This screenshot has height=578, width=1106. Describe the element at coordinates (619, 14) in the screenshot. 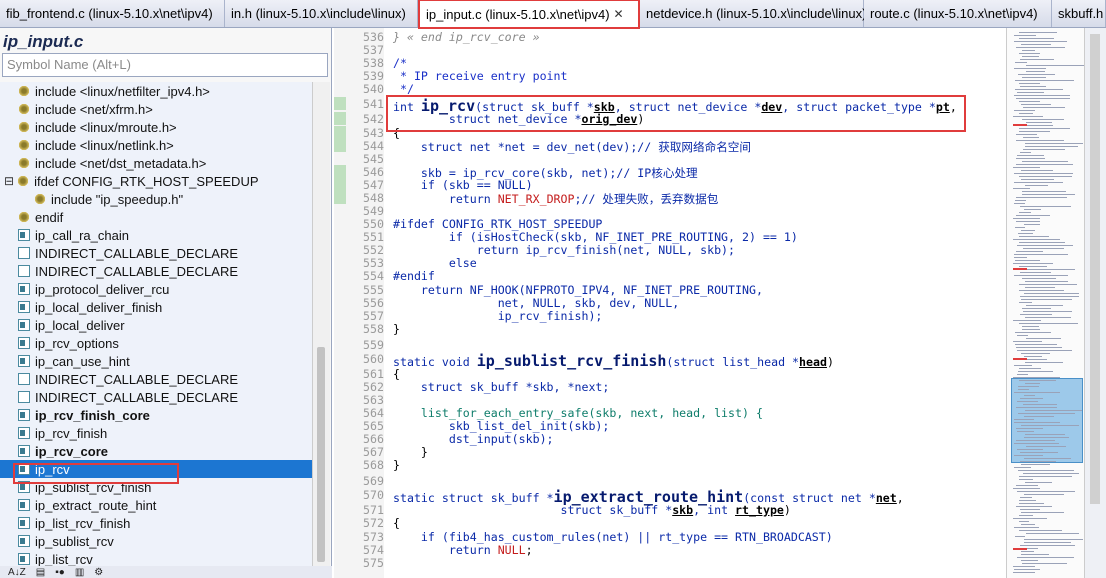

I see `close-icon: ✕` at that location.